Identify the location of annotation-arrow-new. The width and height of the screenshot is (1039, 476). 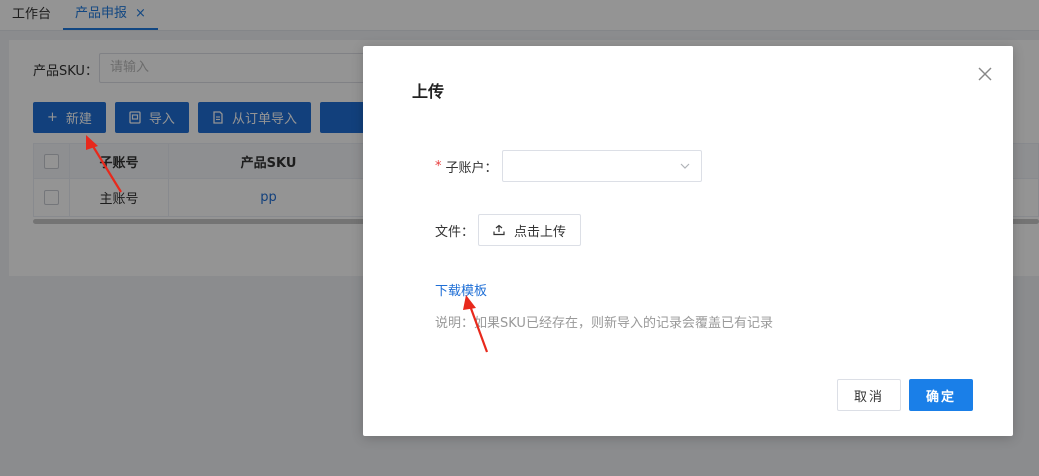
(104, 164).